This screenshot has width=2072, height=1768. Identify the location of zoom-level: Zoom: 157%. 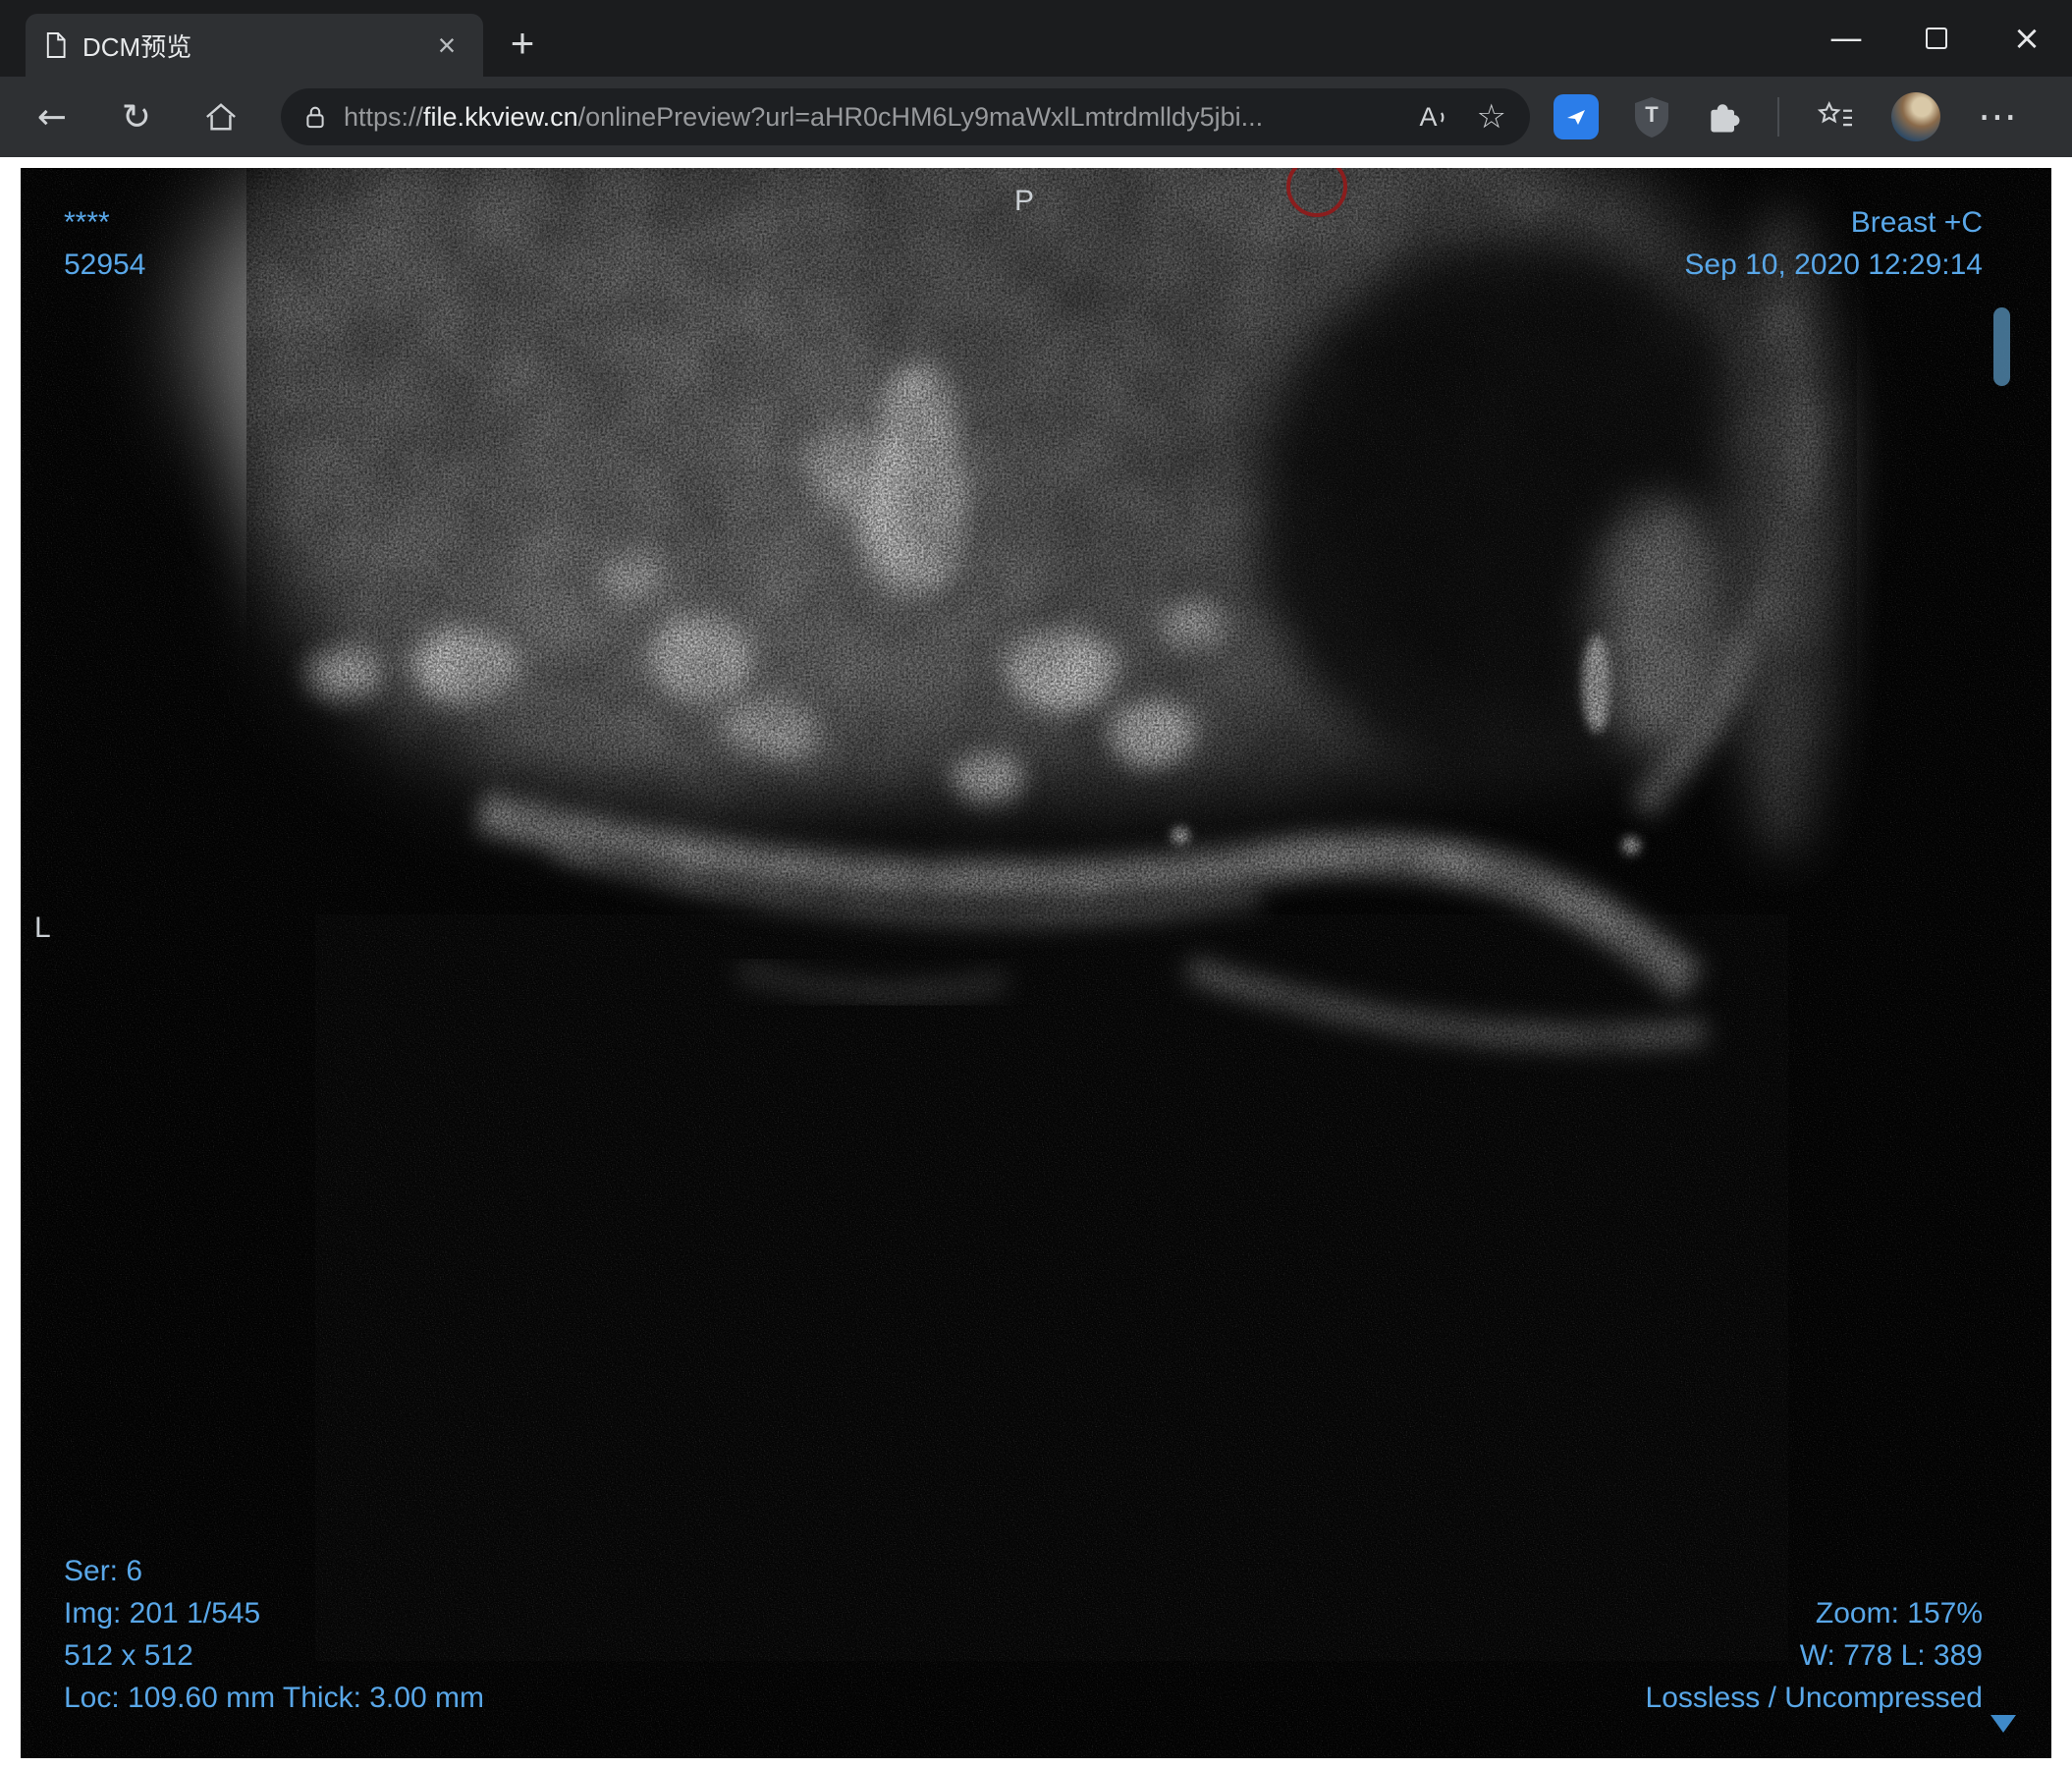
(1899, 1613).